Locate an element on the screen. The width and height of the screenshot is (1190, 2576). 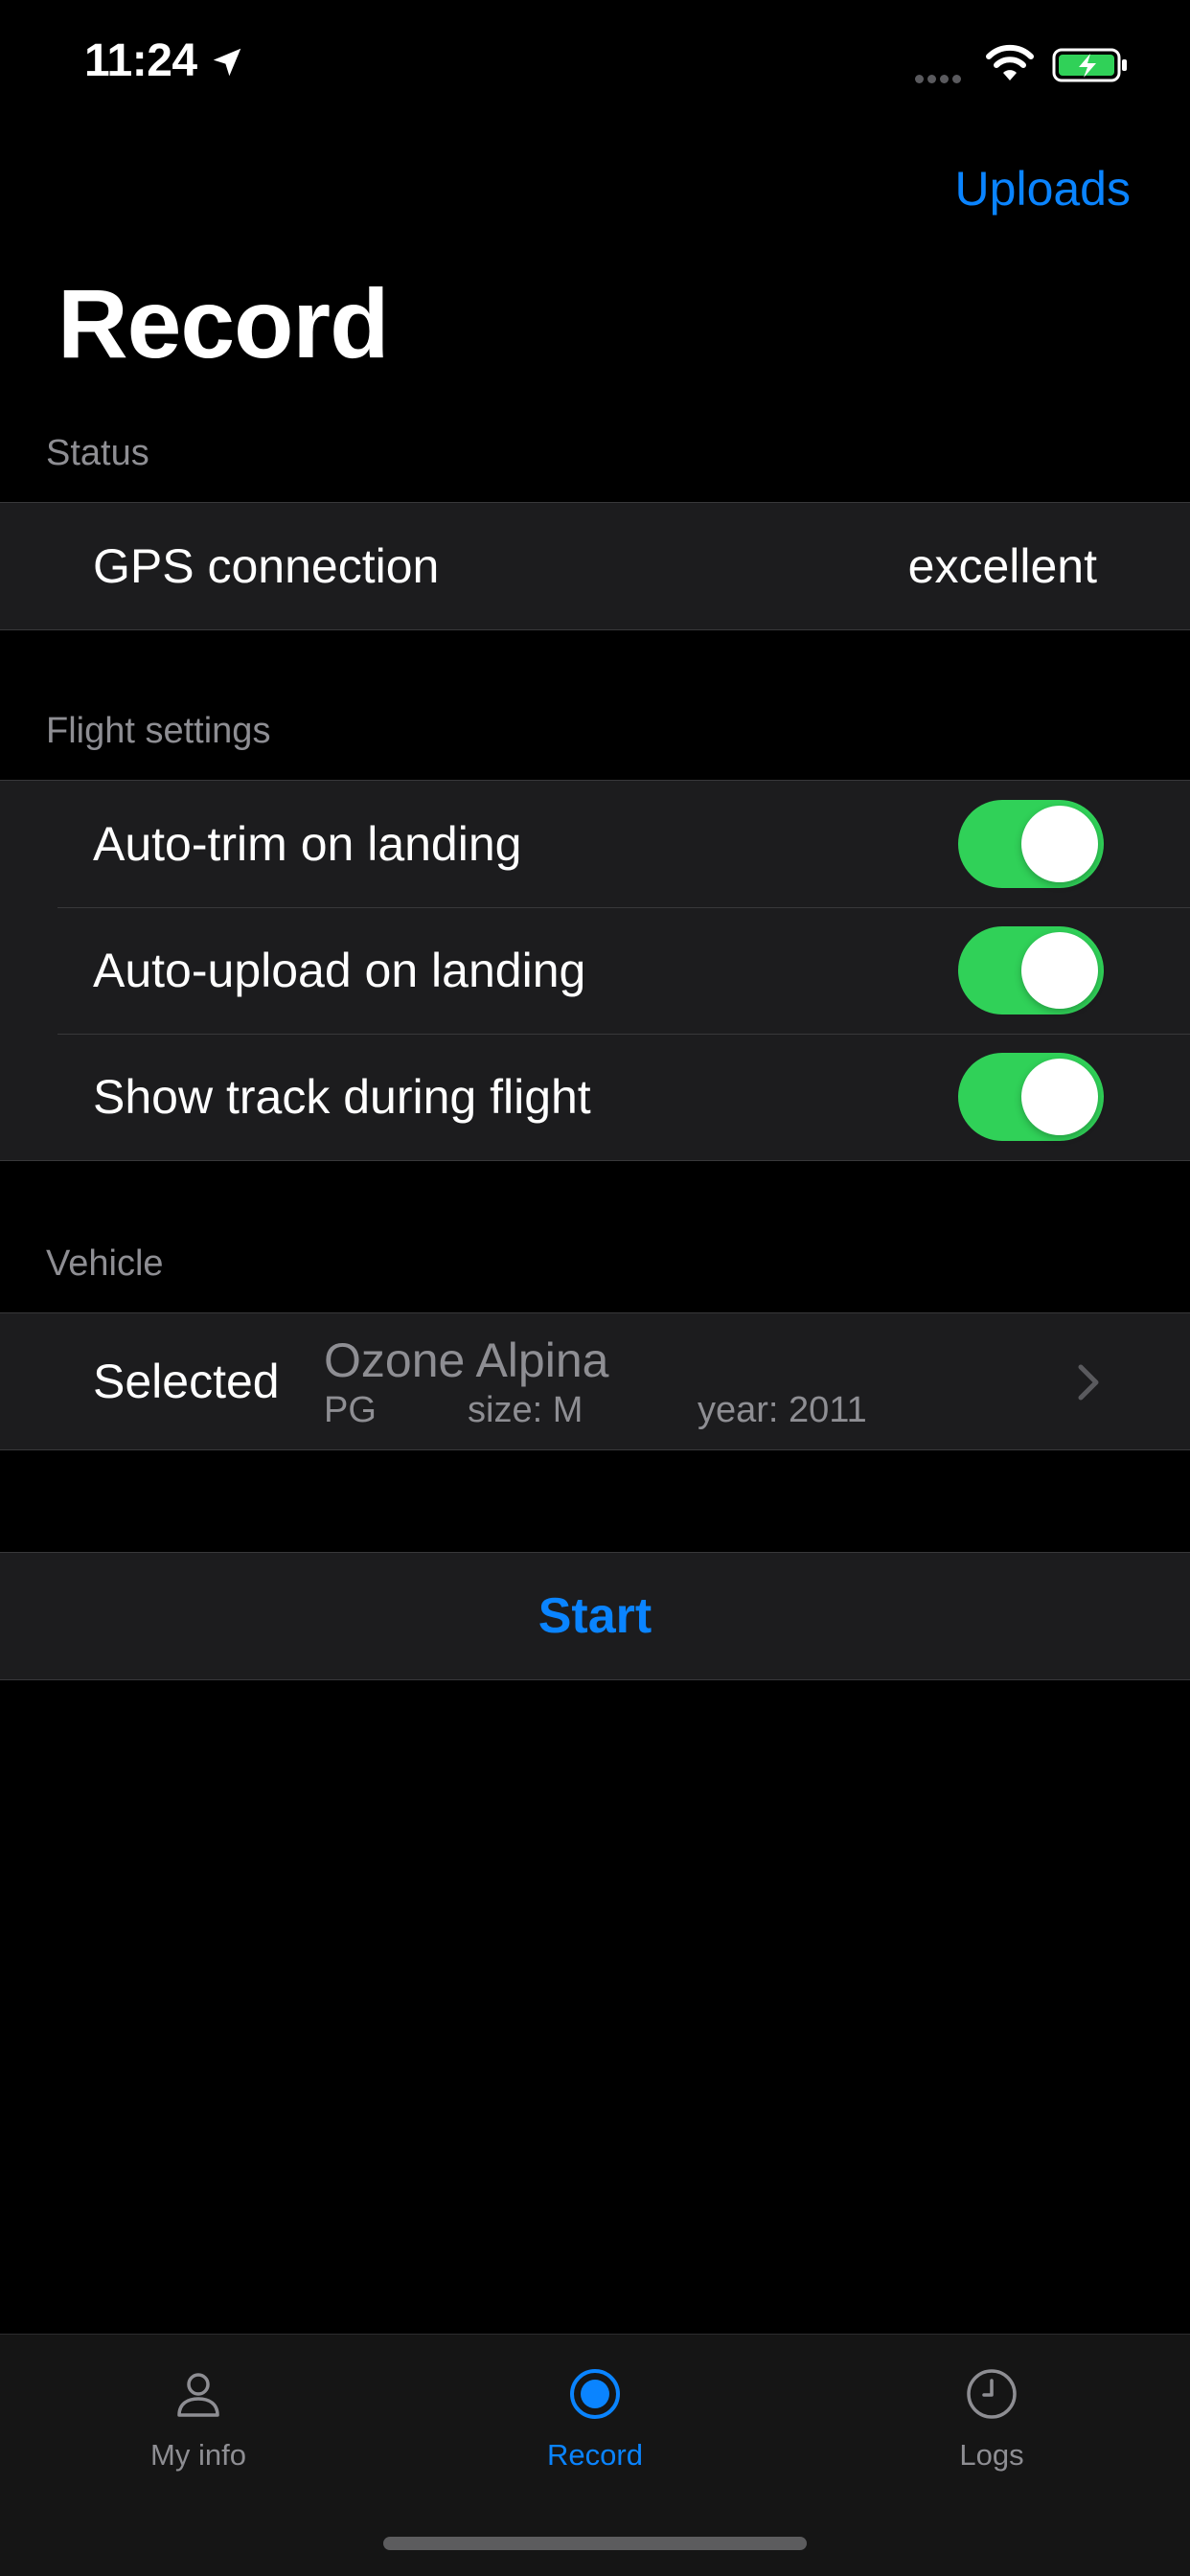
page-title: Record is located at coordinates (223, 323).